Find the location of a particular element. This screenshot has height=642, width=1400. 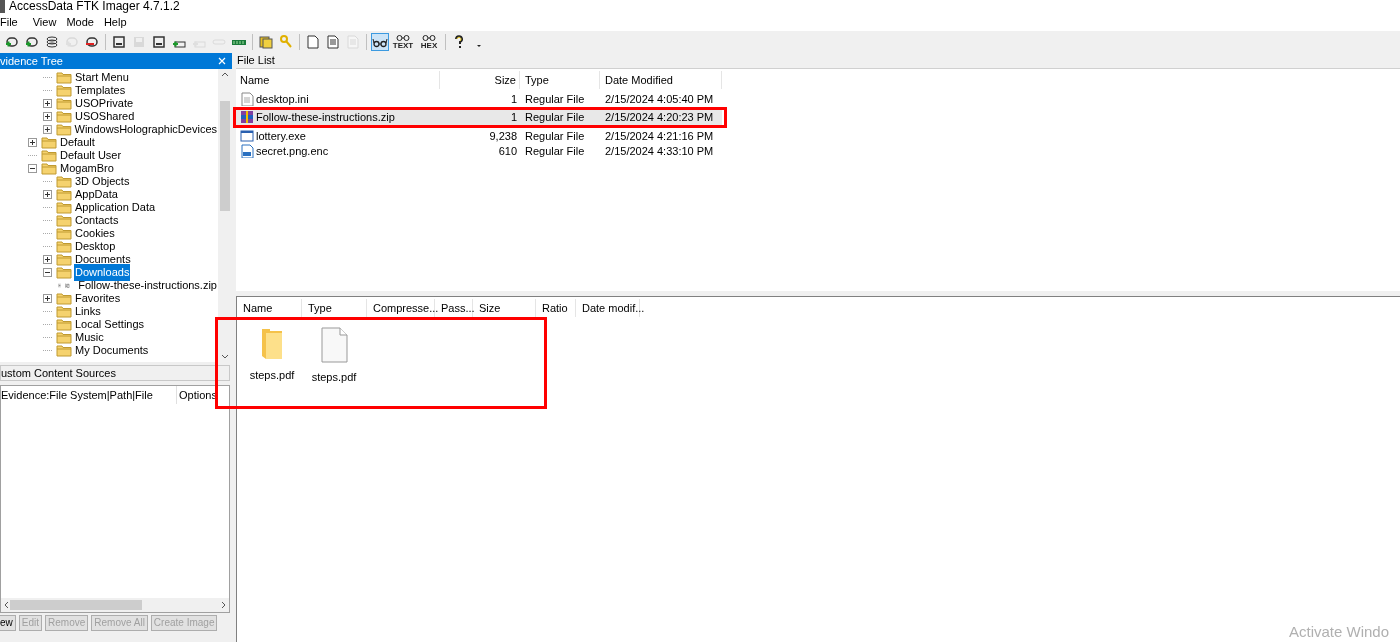

close-icon is located at coordinates (222, 61).